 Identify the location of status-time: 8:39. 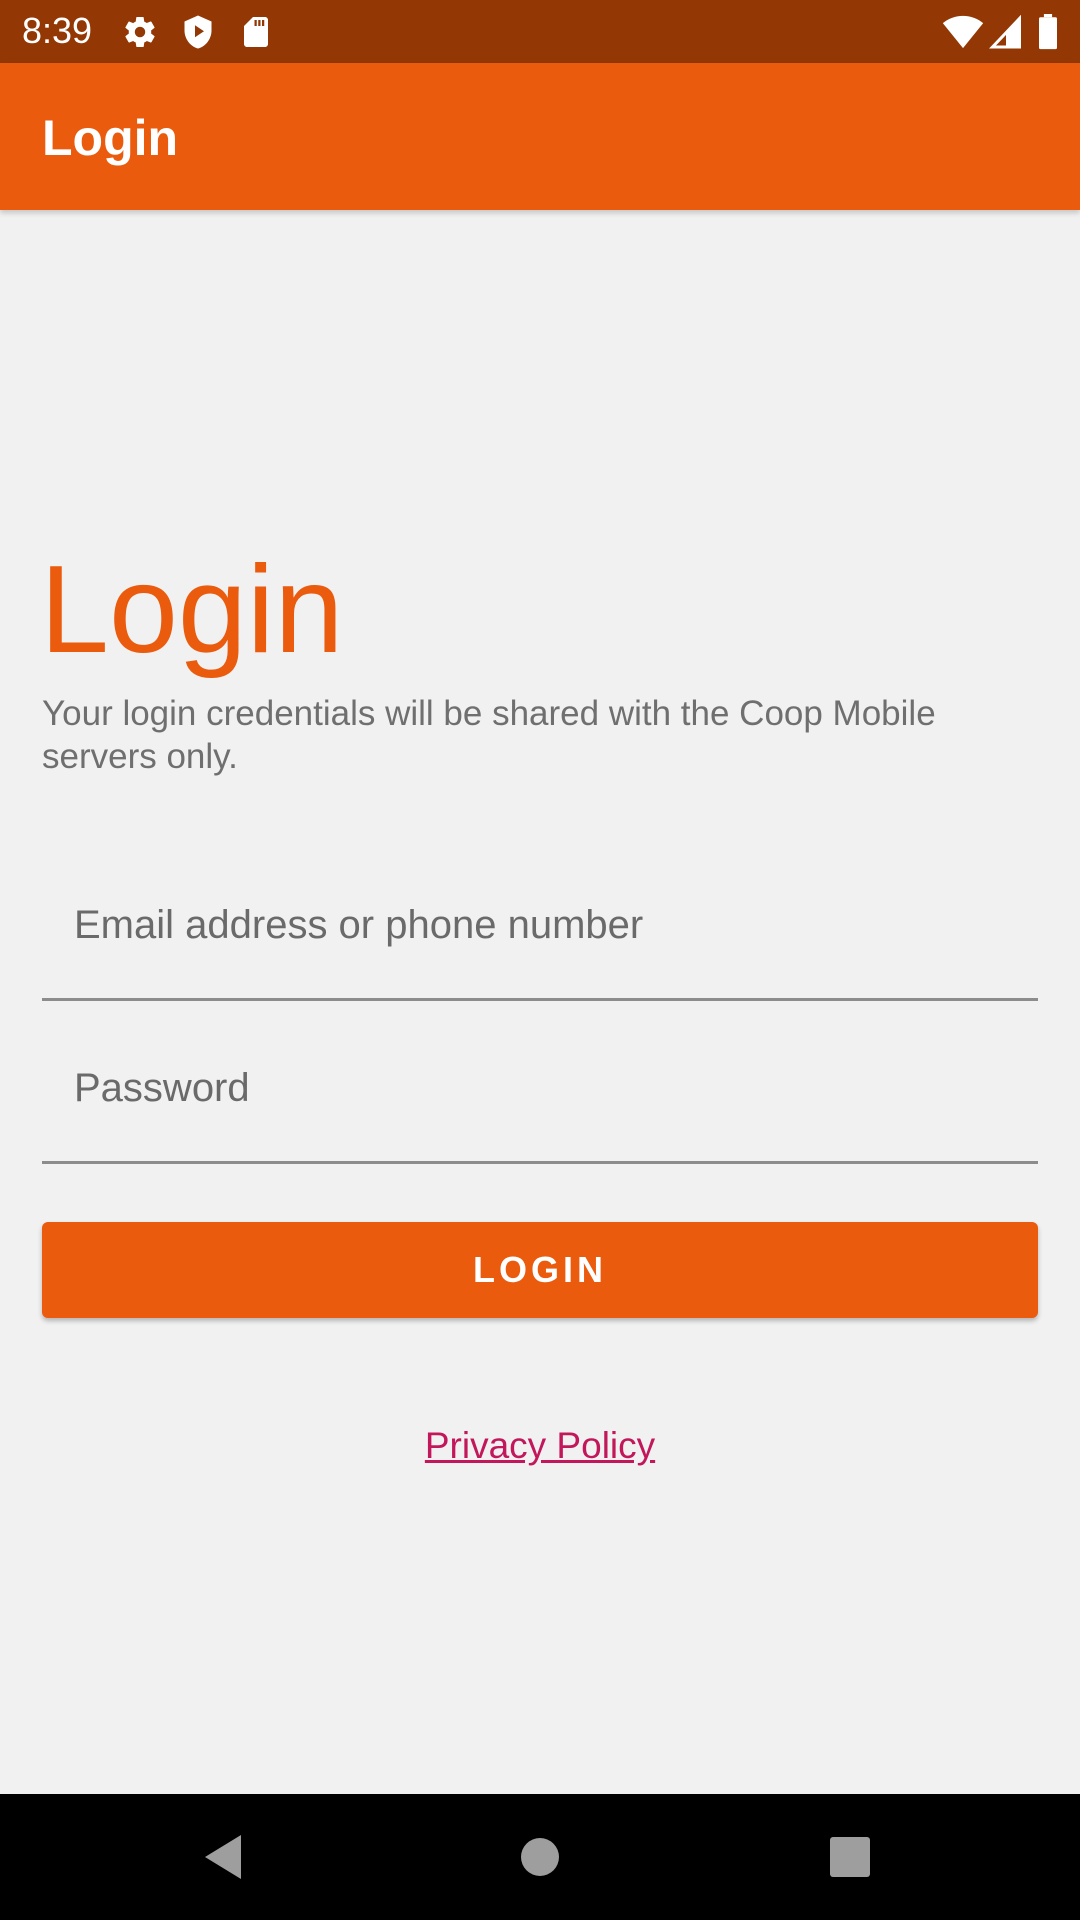
(57, 30).